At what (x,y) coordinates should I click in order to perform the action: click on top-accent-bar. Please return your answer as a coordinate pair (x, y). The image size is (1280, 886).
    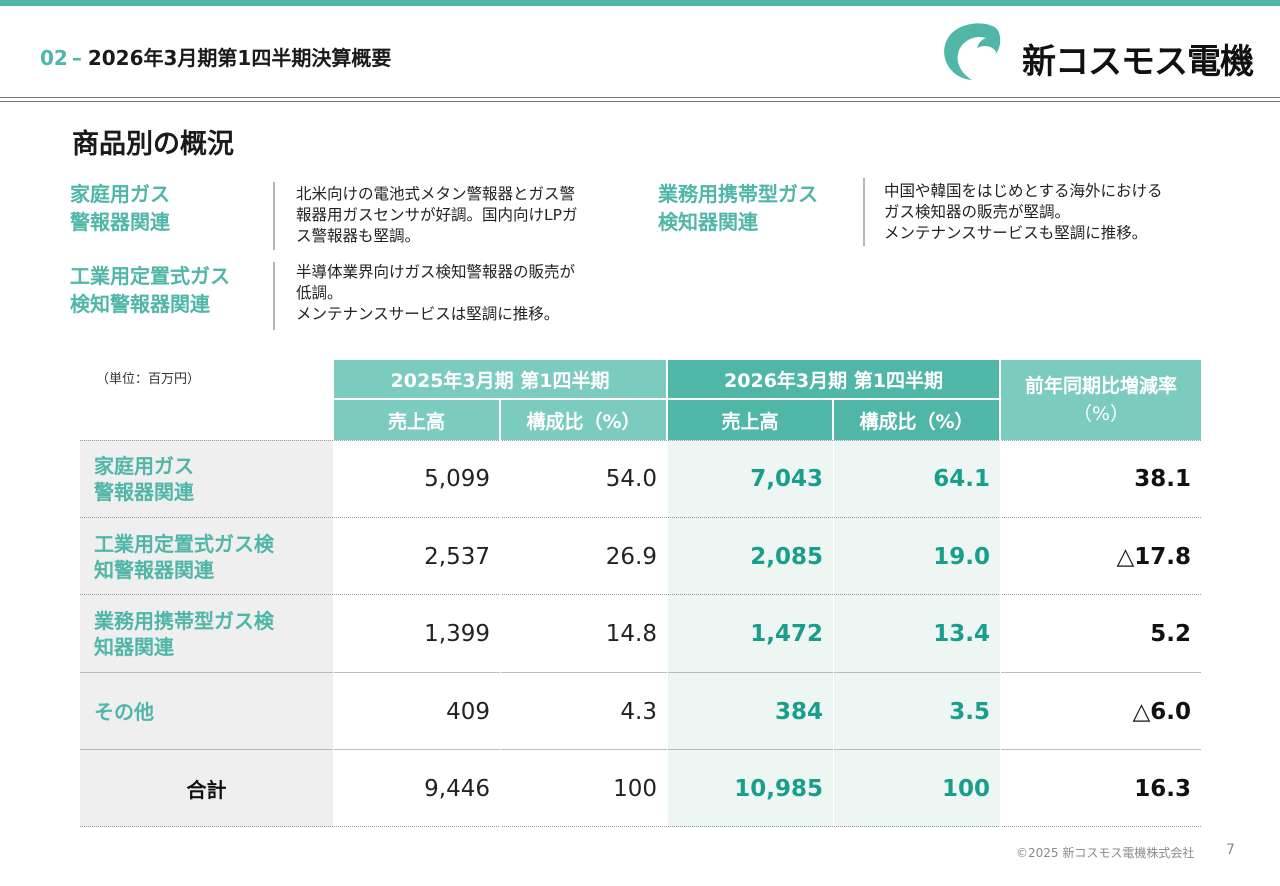
    Looking at the image, I should click on (640, 3).